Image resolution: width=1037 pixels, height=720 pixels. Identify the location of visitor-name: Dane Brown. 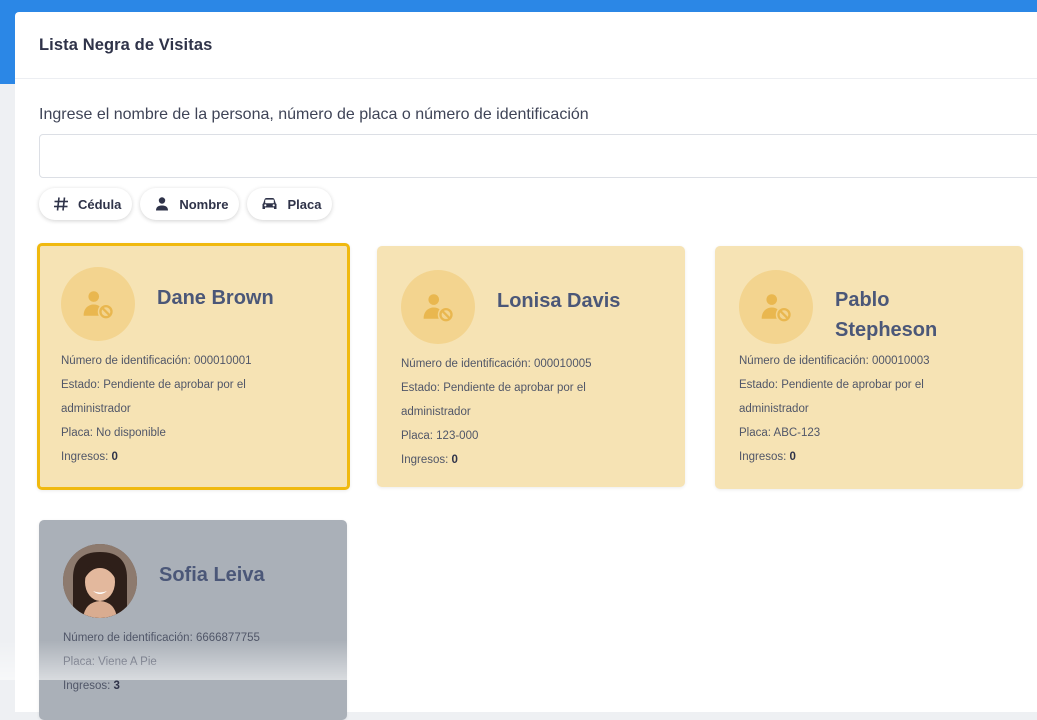
(215, 298).